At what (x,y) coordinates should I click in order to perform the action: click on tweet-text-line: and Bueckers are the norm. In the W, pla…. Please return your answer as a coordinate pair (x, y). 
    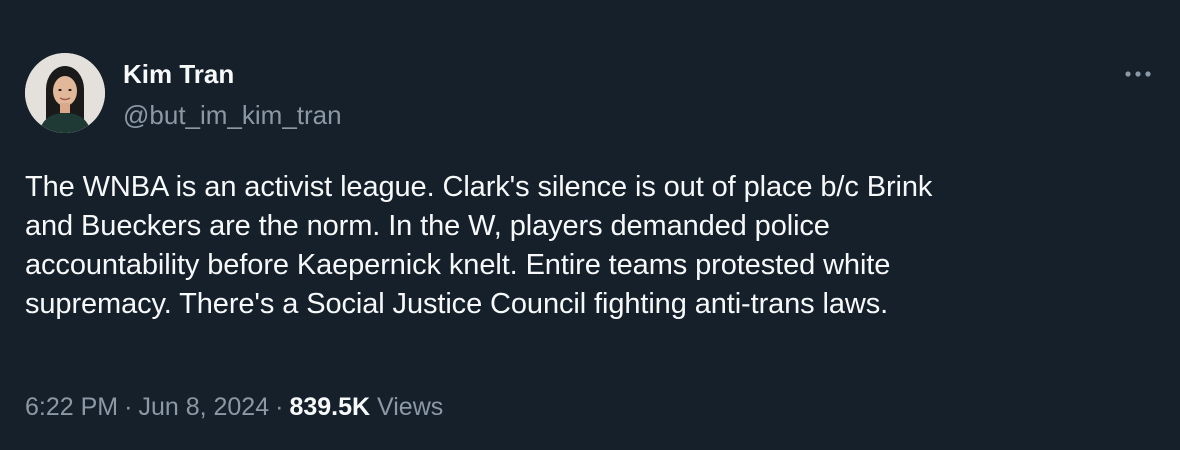
    Looking at the image, I should click on (427, 226).